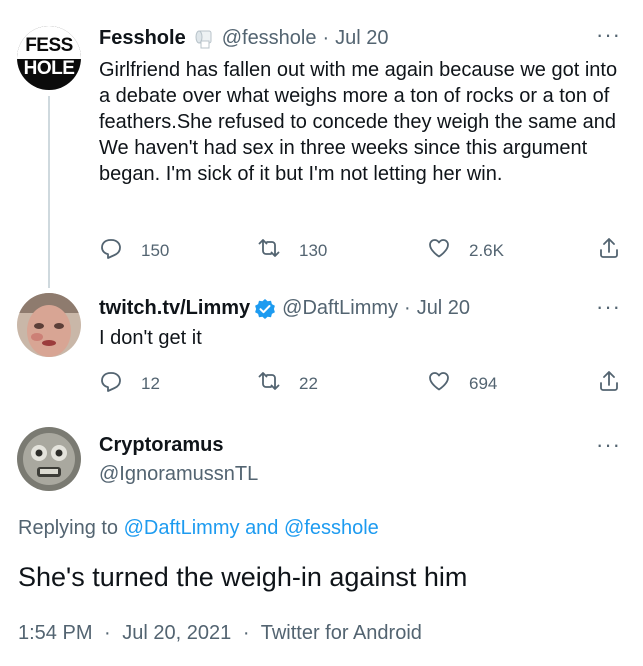  I want to click on avatar-cryptoramus, so click(49, 459).